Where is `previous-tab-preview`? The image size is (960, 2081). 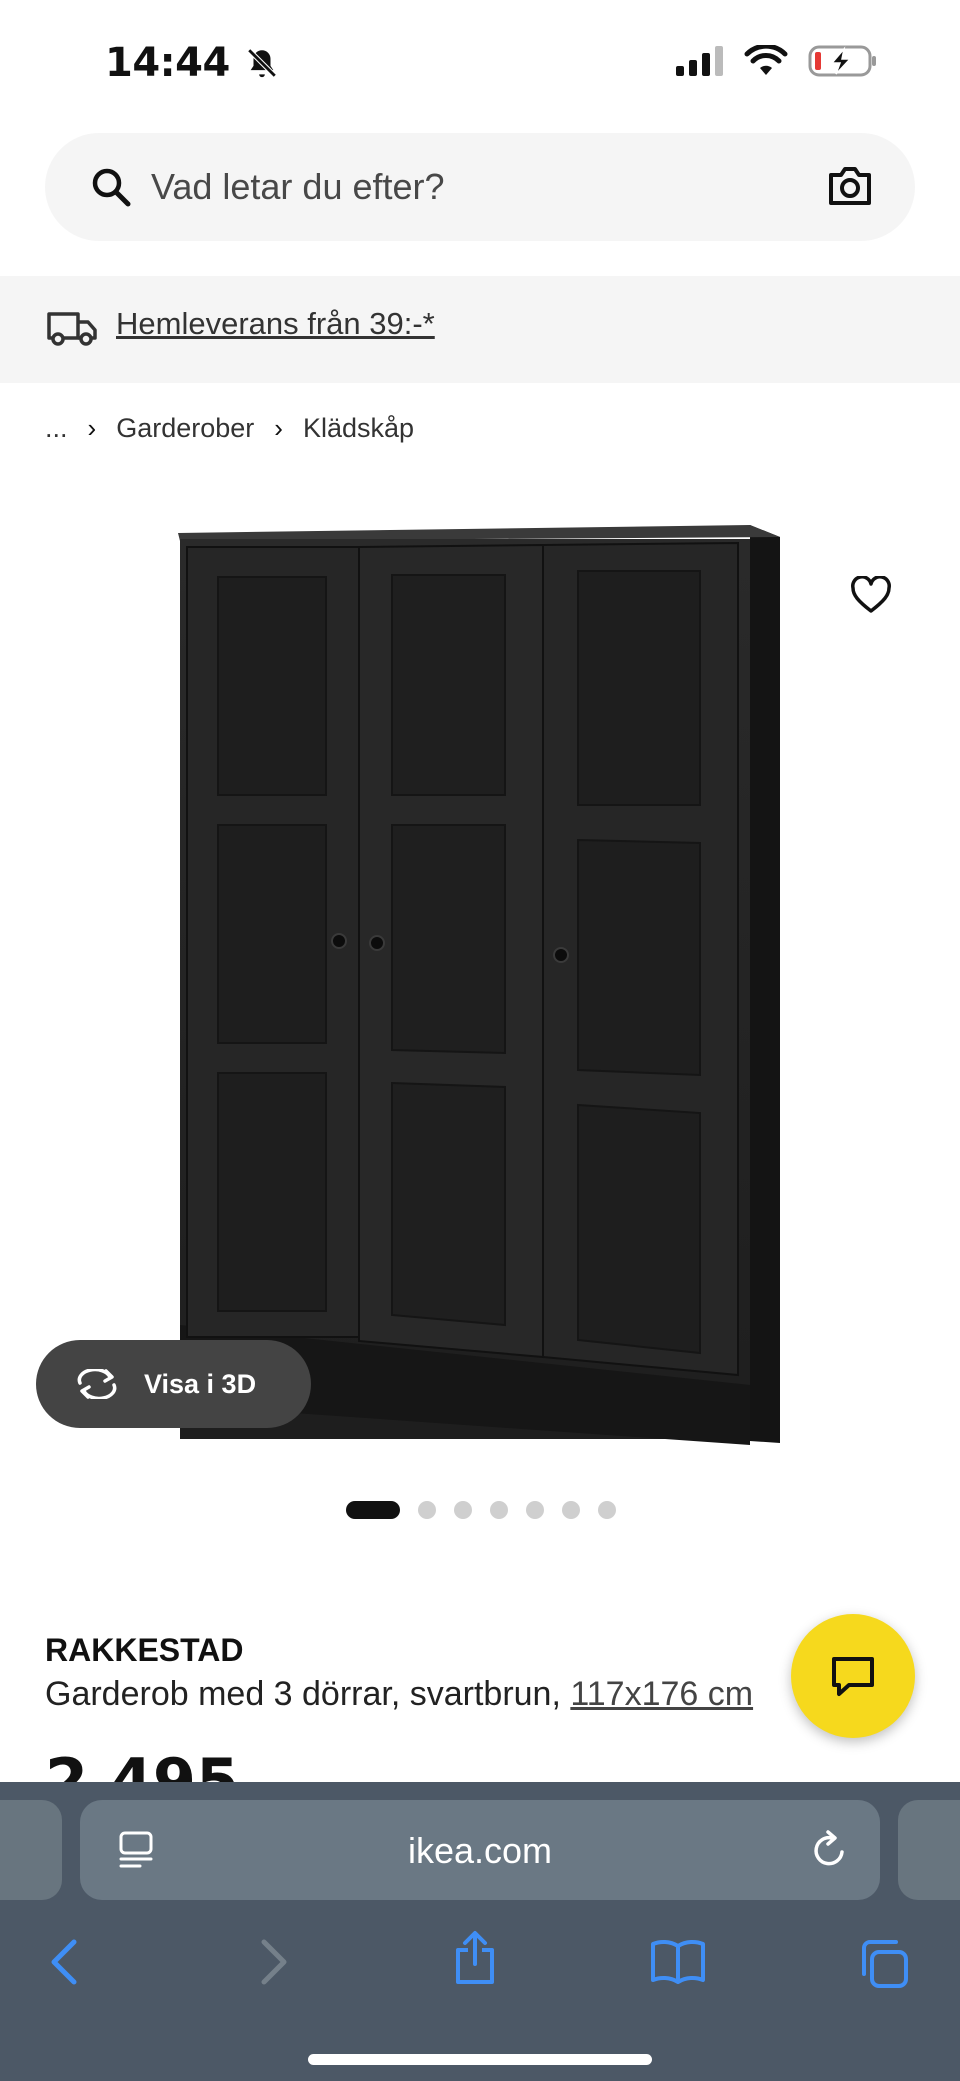
previous-tab-preview is located at coordinates (31, 1850).